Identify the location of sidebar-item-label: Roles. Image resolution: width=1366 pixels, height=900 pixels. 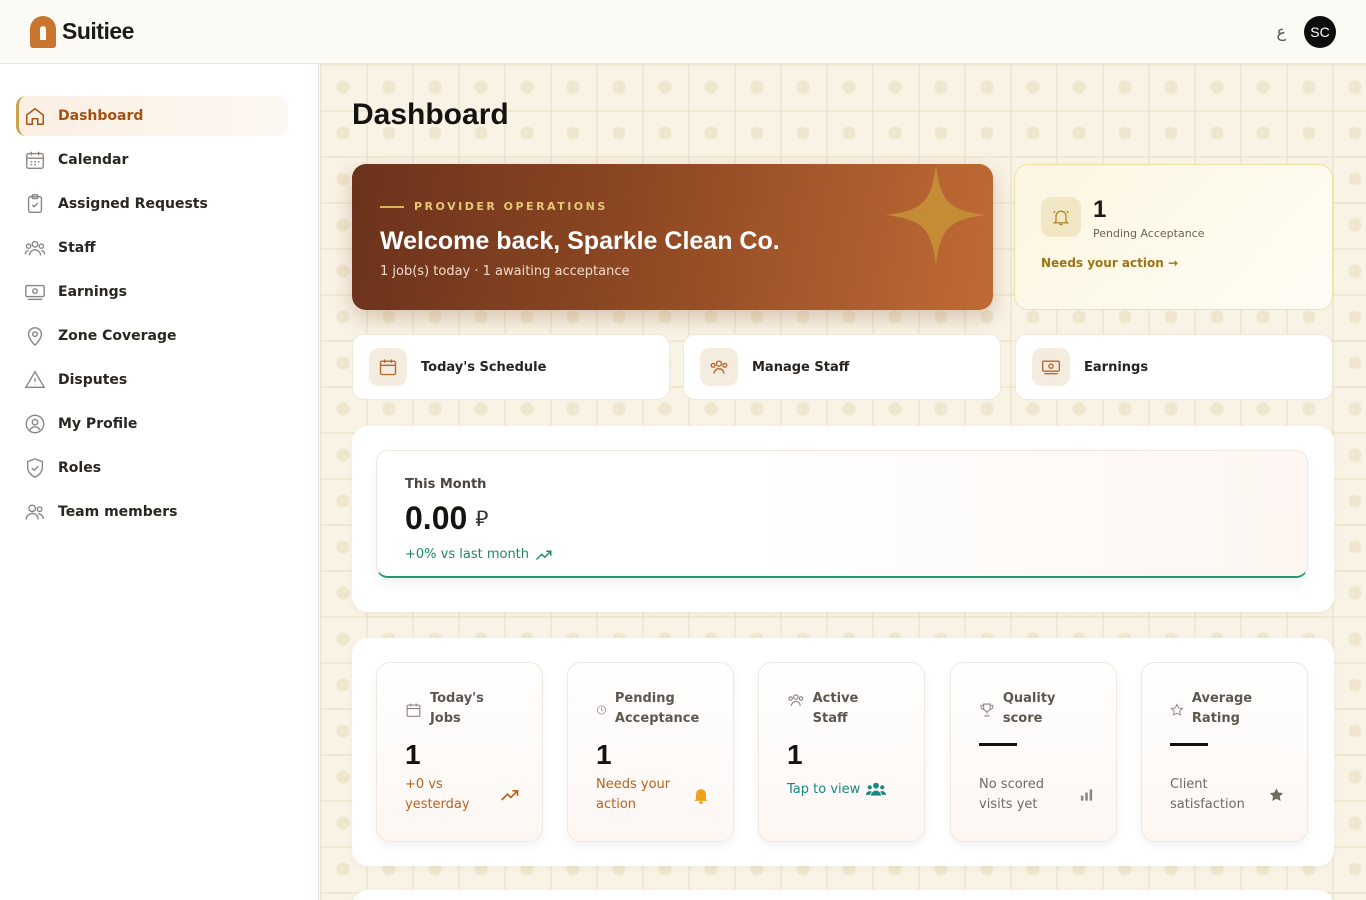
(80, 468).